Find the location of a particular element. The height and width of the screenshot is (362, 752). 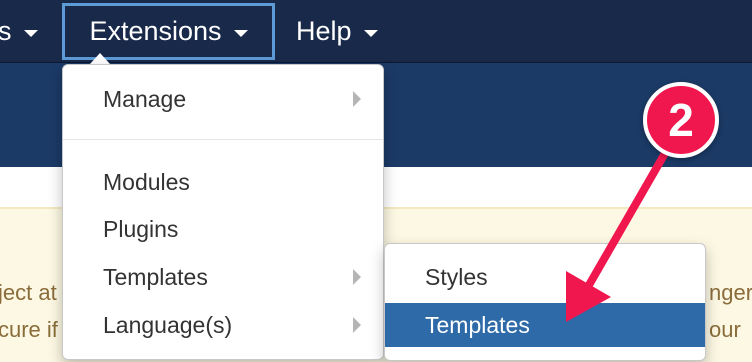

step-number-badge: 2 is located at coordinates (681, 120).